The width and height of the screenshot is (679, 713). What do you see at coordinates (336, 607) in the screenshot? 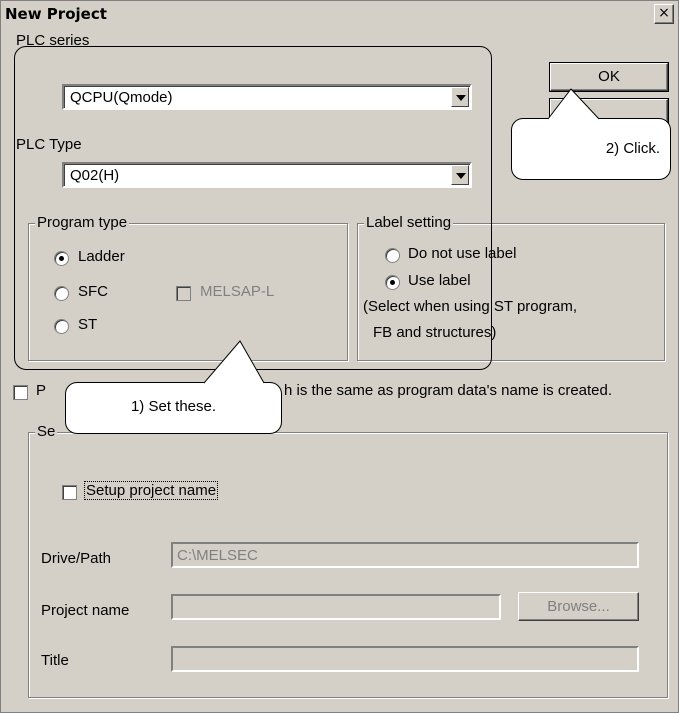
I see `project-name-field` at bounding box center [336, 607].